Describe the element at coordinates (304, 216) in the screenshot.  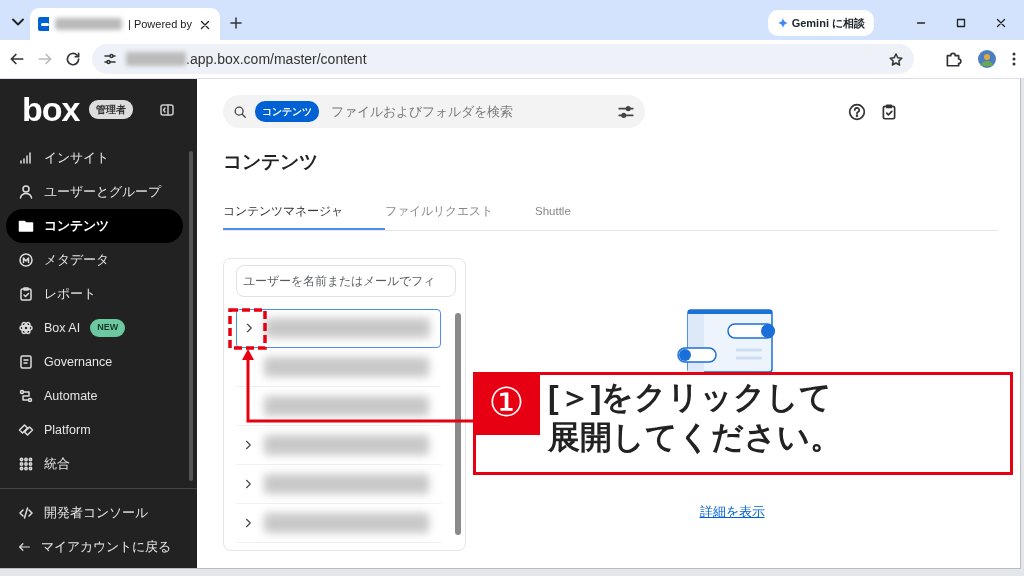
I see `tab: コンテンツマネージャ` at that location.